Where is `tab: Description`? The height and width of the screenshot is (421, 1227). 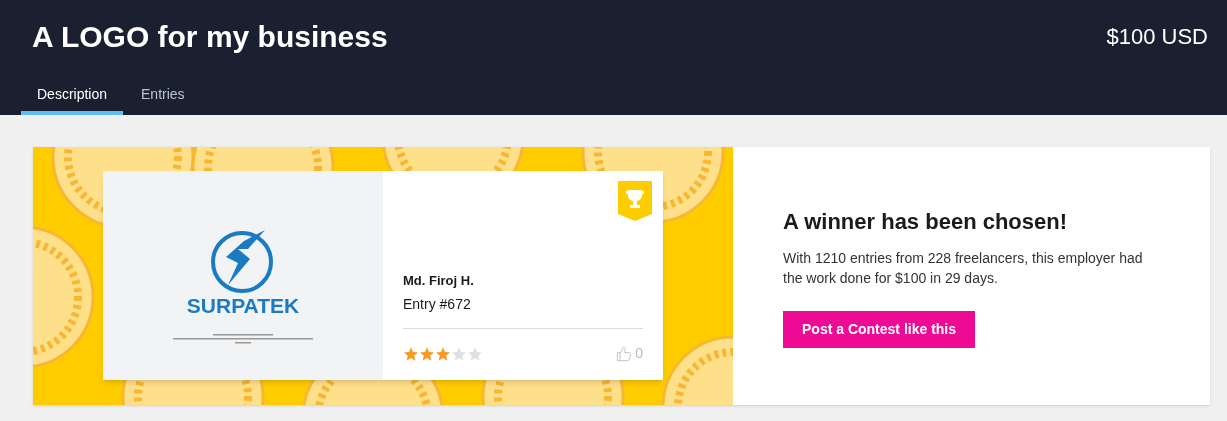
tab: Description is located at coordinates (72, 96).